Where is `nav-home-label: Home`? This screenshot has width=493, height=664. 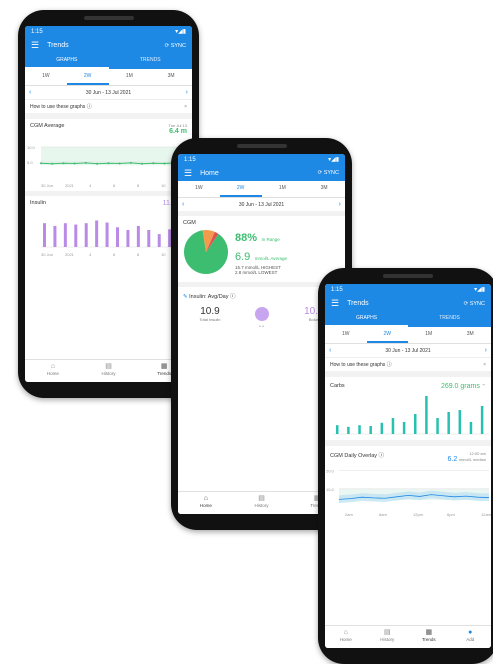 nav-home-label: Home is located at coordinates (52, 373).